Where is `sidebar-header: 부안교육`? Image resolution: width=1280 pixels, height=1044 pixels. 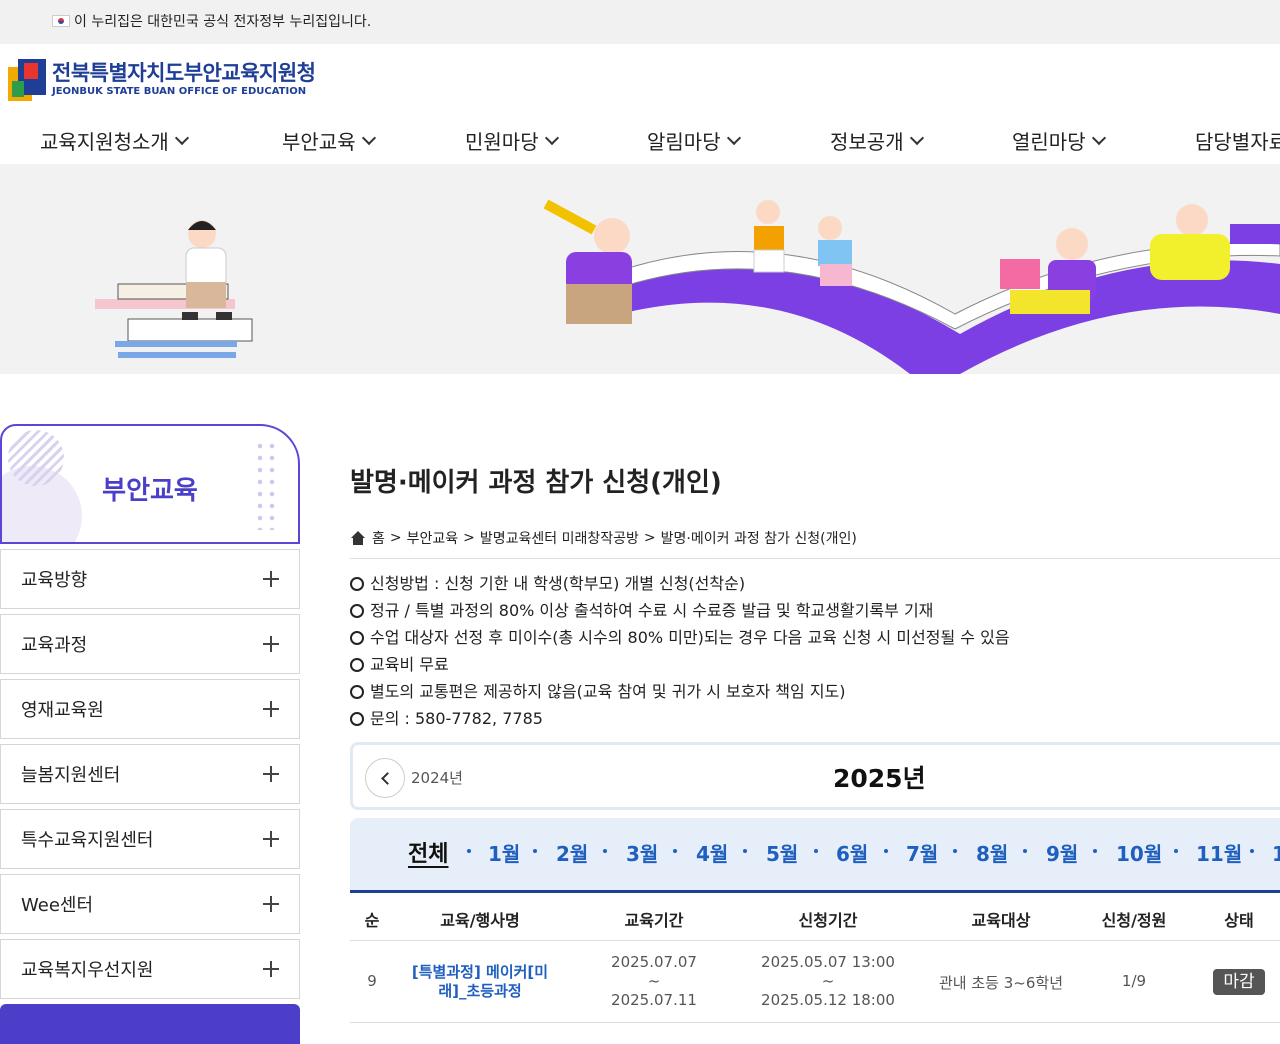 sidebar-header: 부안교육 is located at coordinates (150, 484).